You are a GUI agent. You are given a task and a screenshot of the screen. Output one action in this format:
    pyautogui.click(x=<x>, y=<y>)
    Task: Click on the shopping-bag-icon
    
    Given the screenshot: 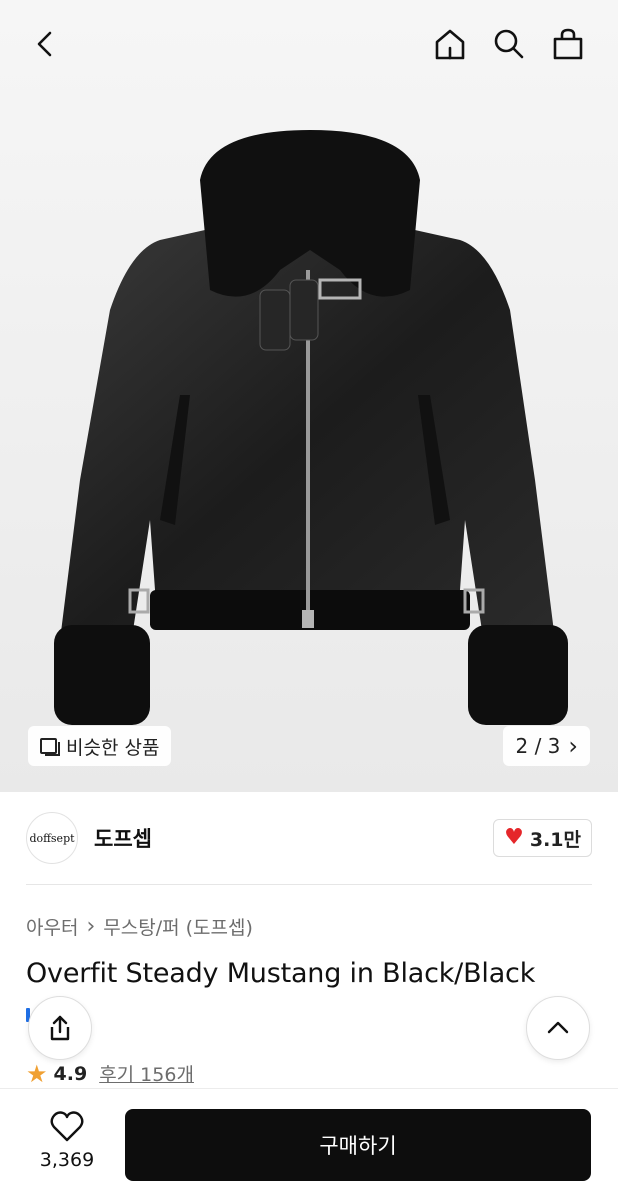 What is the action you would take?
    pyautogui.click(x=568, y=44)
    